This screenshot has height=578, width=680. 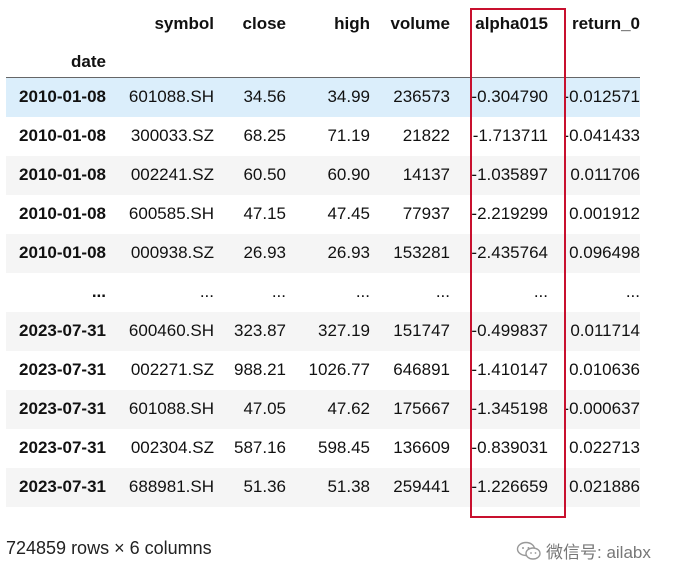 What do you see at coordinates (172, 135) in the screenshot?
I see `cell-symbol: 300033.SZ` at bounding box center [172, 135].